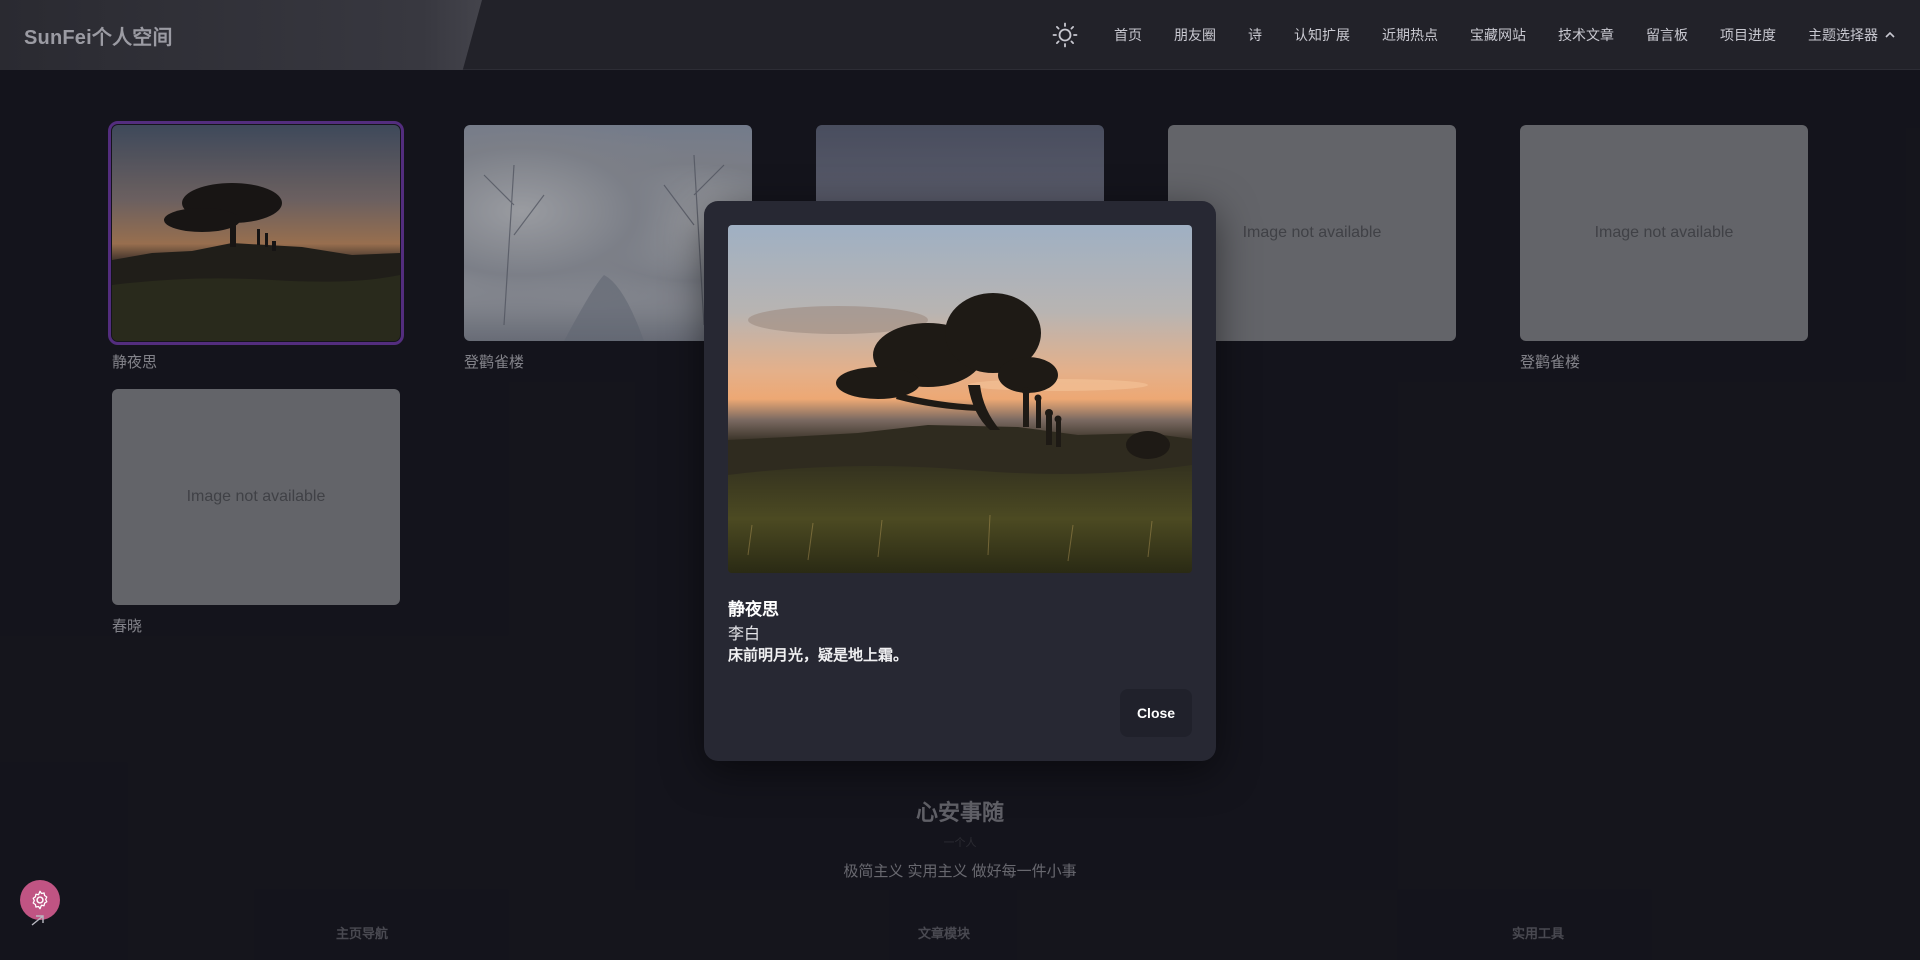 This screenshot has width=1920, height=960. Describe the element at coordinates (1586, 35) in the screenshot. I see `nav-tech-articles: 技术文章` at that location.